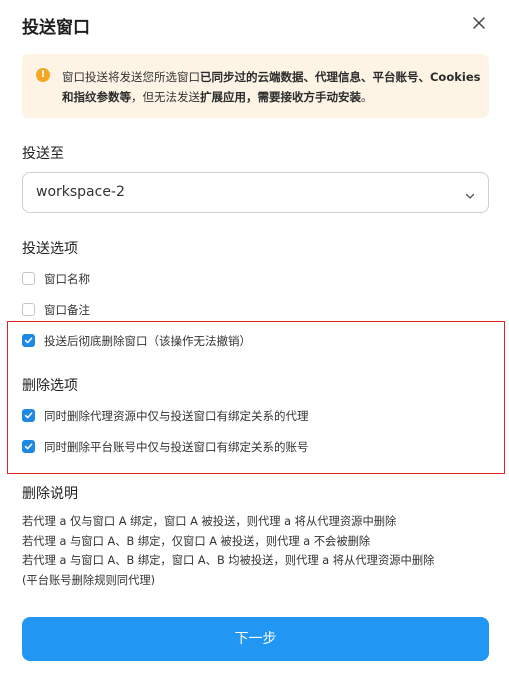 The image size is (509, 680). I want to click on warning-icon: !, so click(43, 75).